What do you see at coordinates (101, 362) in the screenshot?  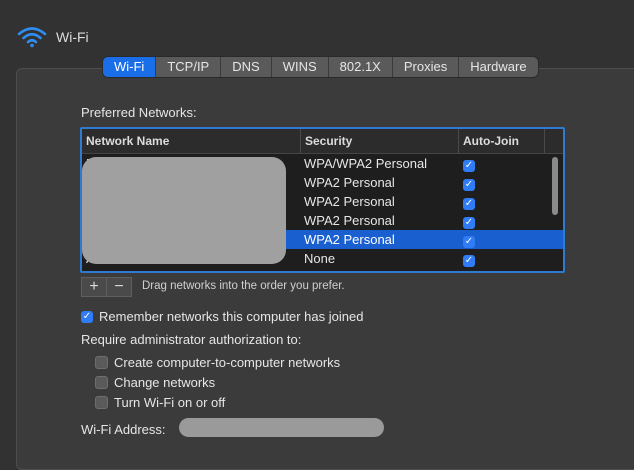 I see `create-networks-checkbox` at bounding box center [101, 362].